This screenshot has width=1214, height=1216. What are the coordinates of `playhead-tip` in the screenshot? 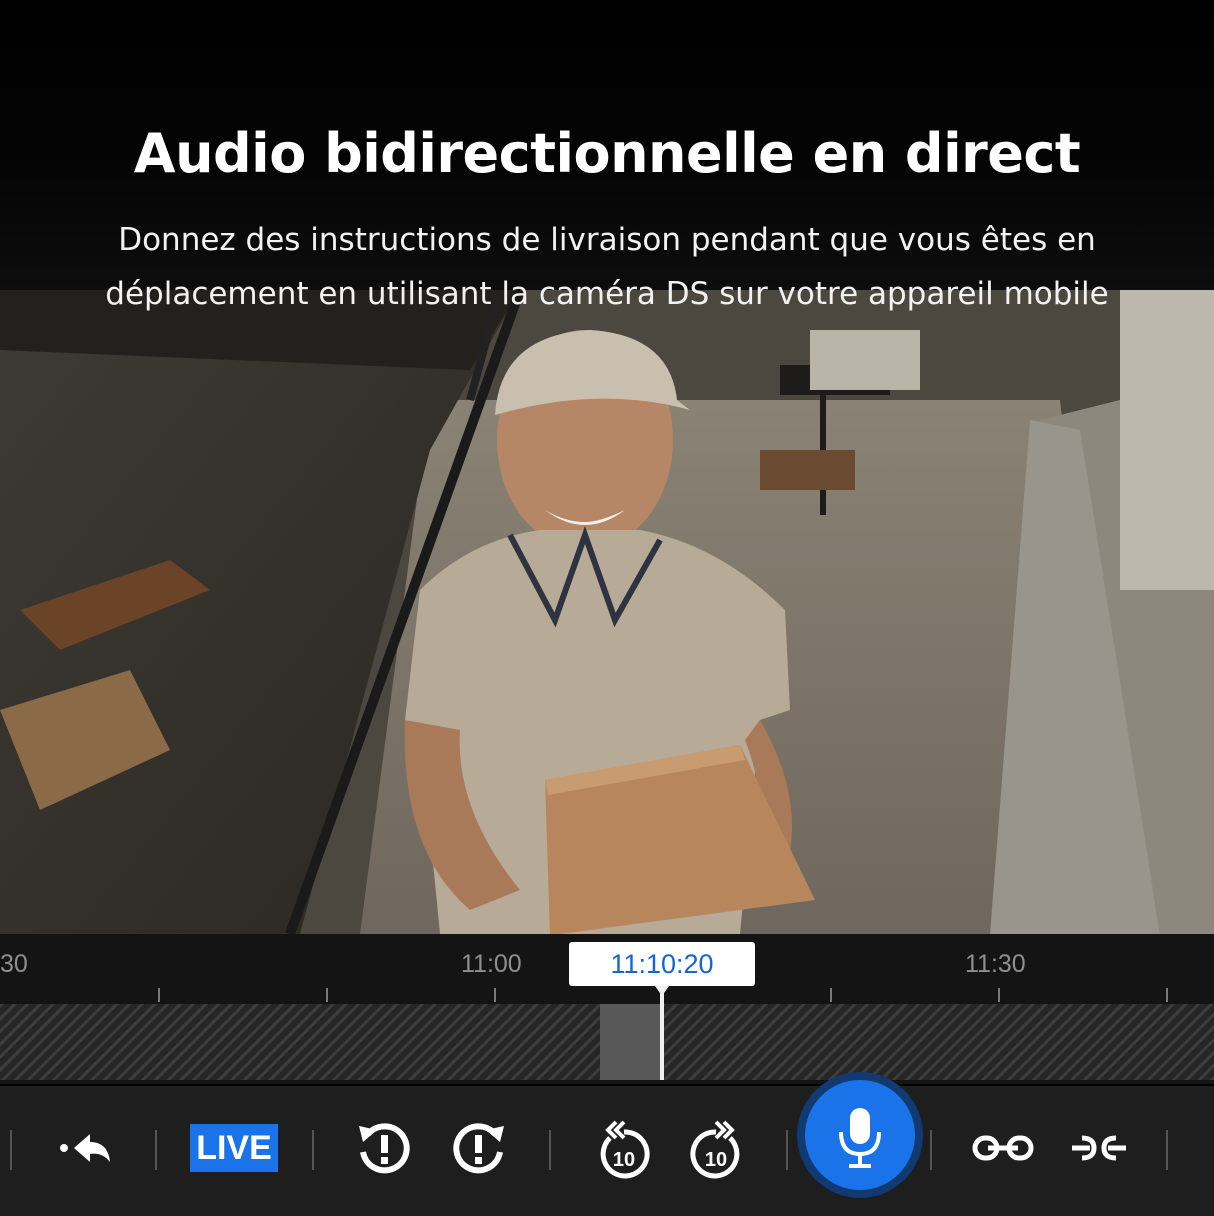 It's located at (662, 991).